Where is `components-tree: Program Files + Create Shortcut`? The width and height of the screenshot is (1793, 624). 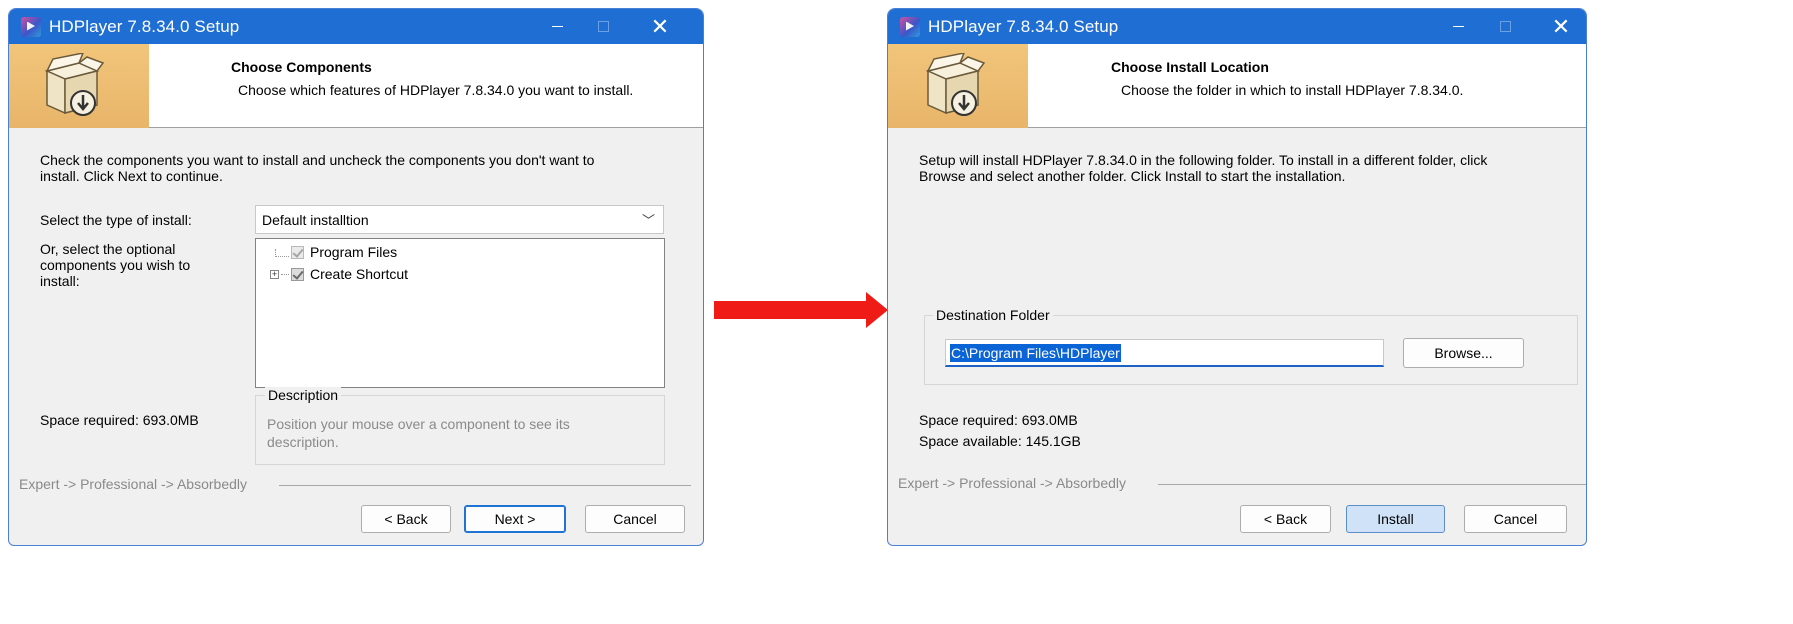 components-tree: Program Files + Create Shortcut is located at coordinates (460, 313).